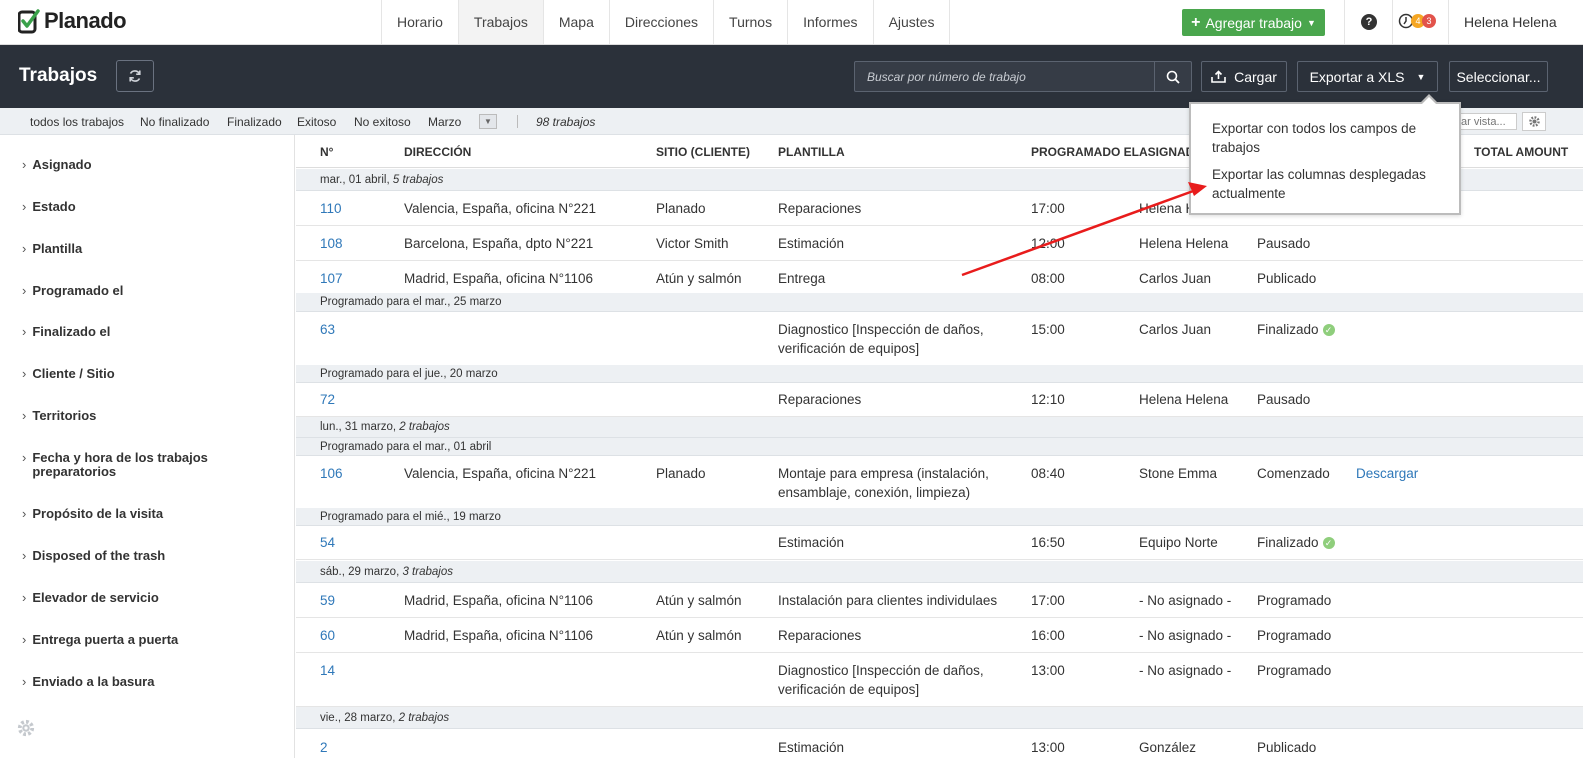 The image size is (1583, 758). Describe the element at coordinates (331, 208) in the screenshot. I see `job-number-link: 110` at that location.